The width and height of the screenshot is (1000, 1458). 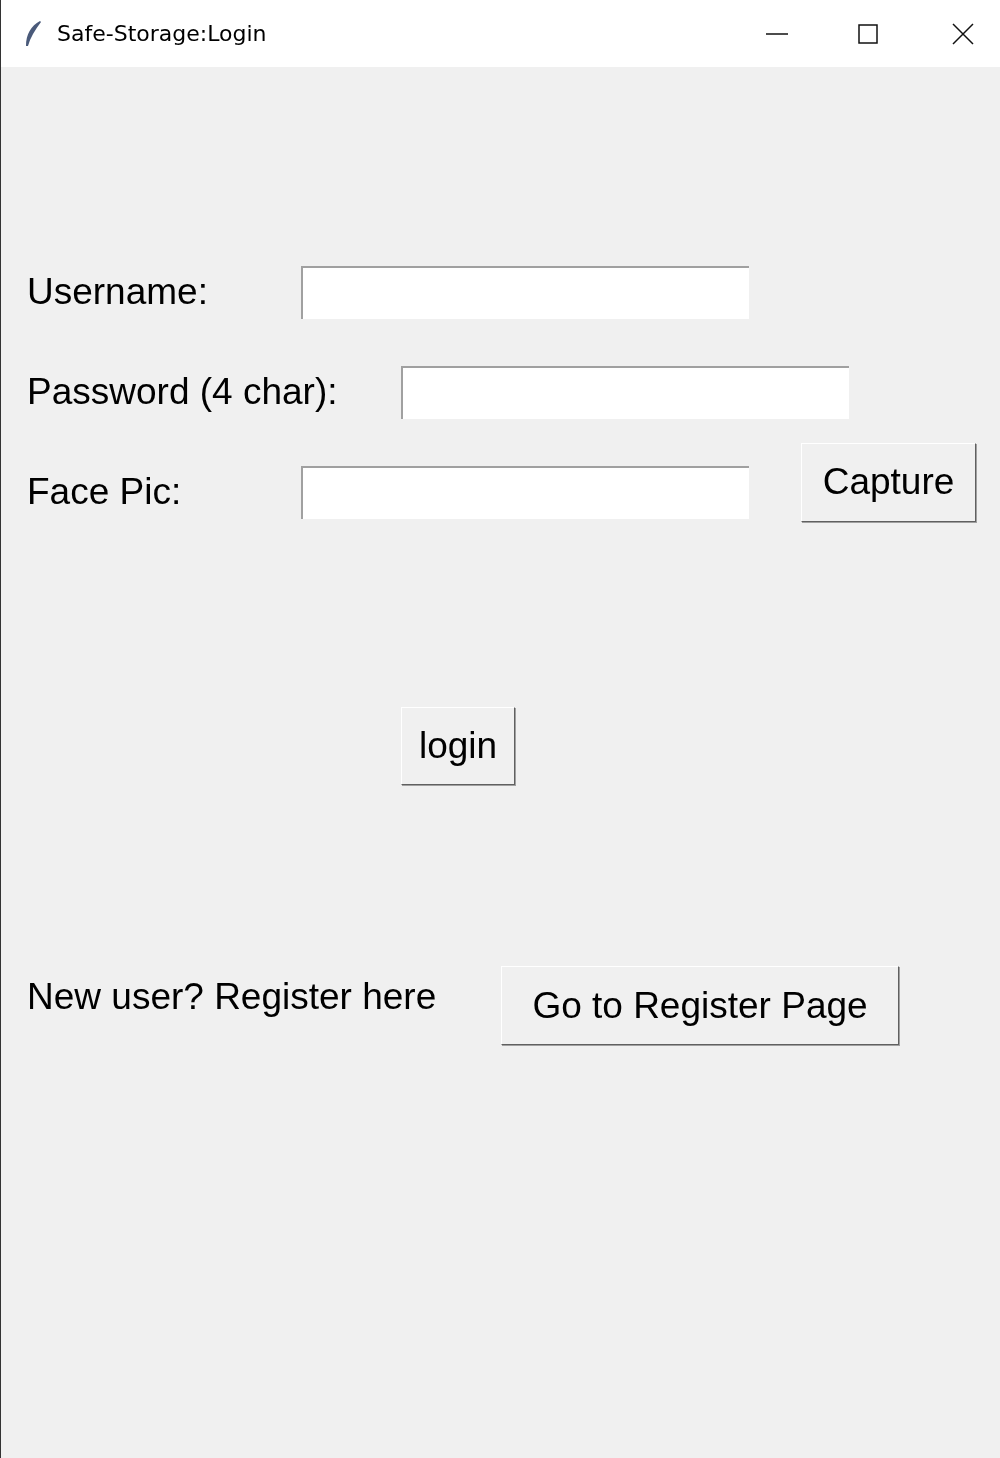 What do you see at coordinates (888, 482) in the screenshot?
I see `capture-button: Capture` at bounding box center [888, 482].